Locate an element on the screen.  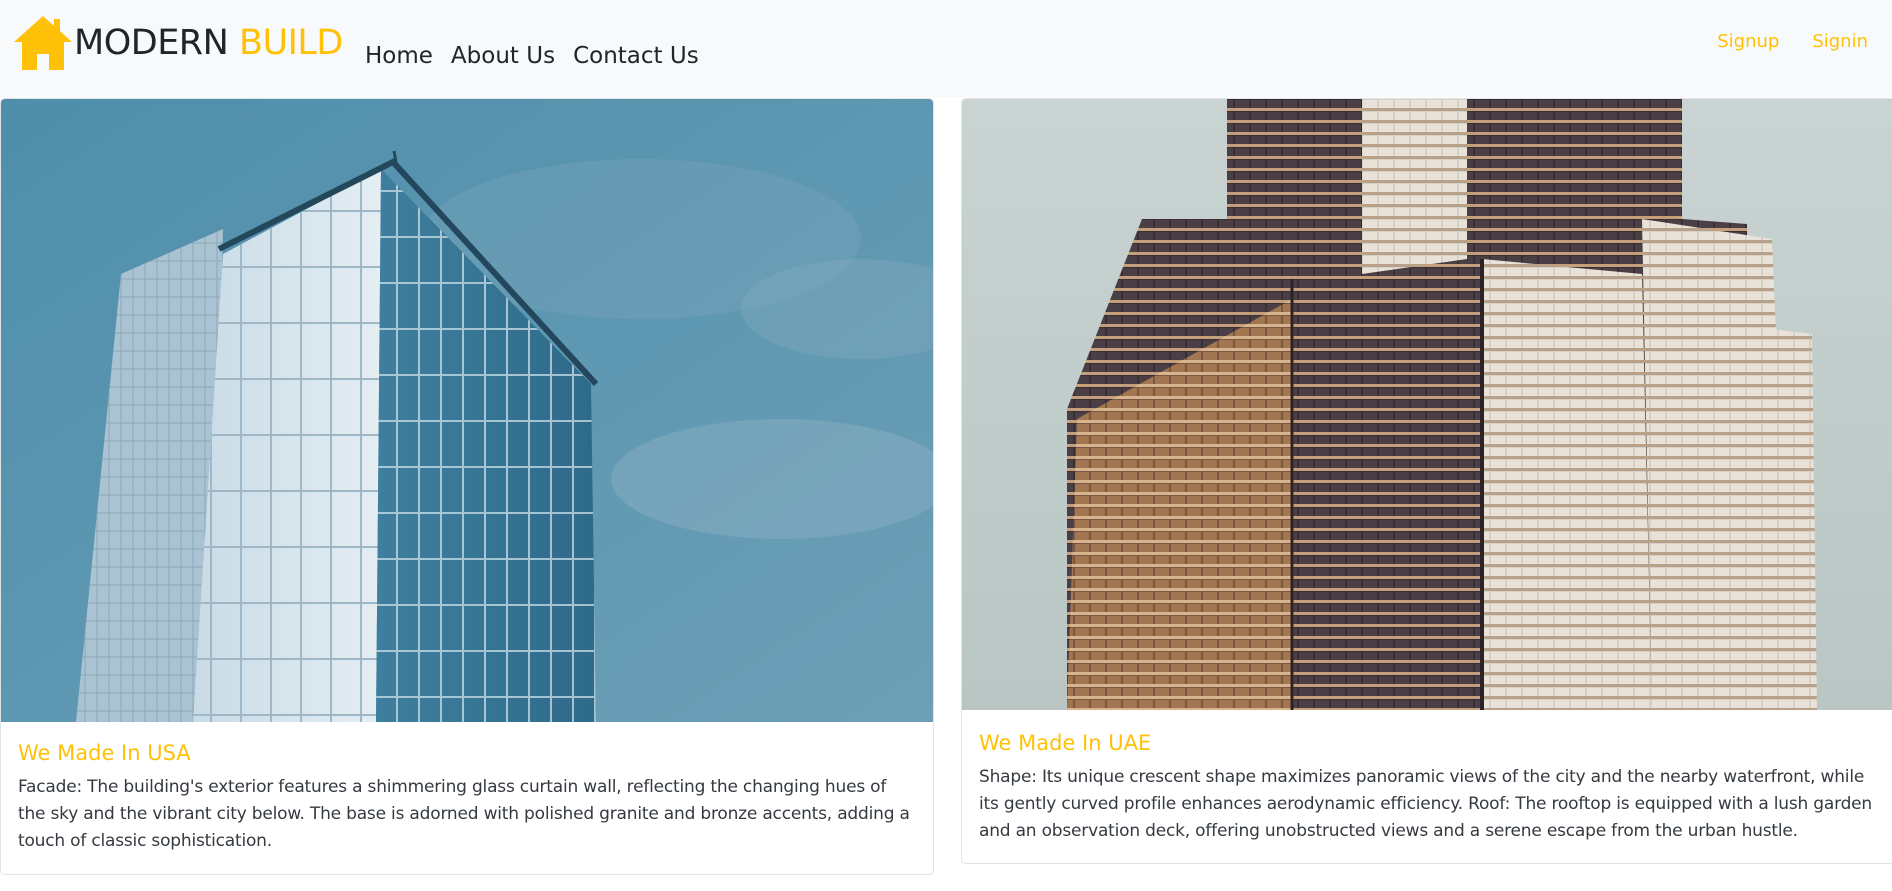
house-icon is located at coordinates (43, 43).